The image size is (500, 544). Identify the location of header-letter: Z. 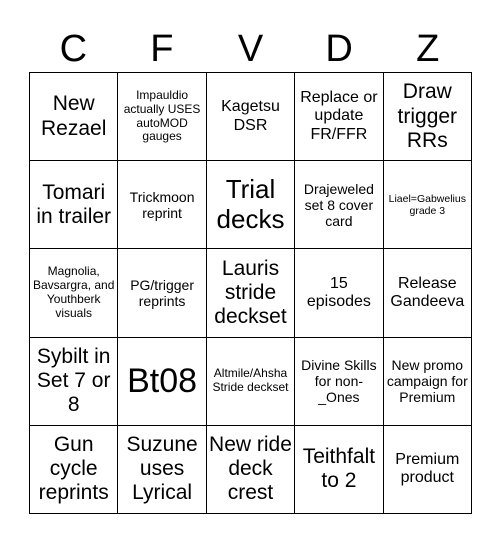
(428, 49).